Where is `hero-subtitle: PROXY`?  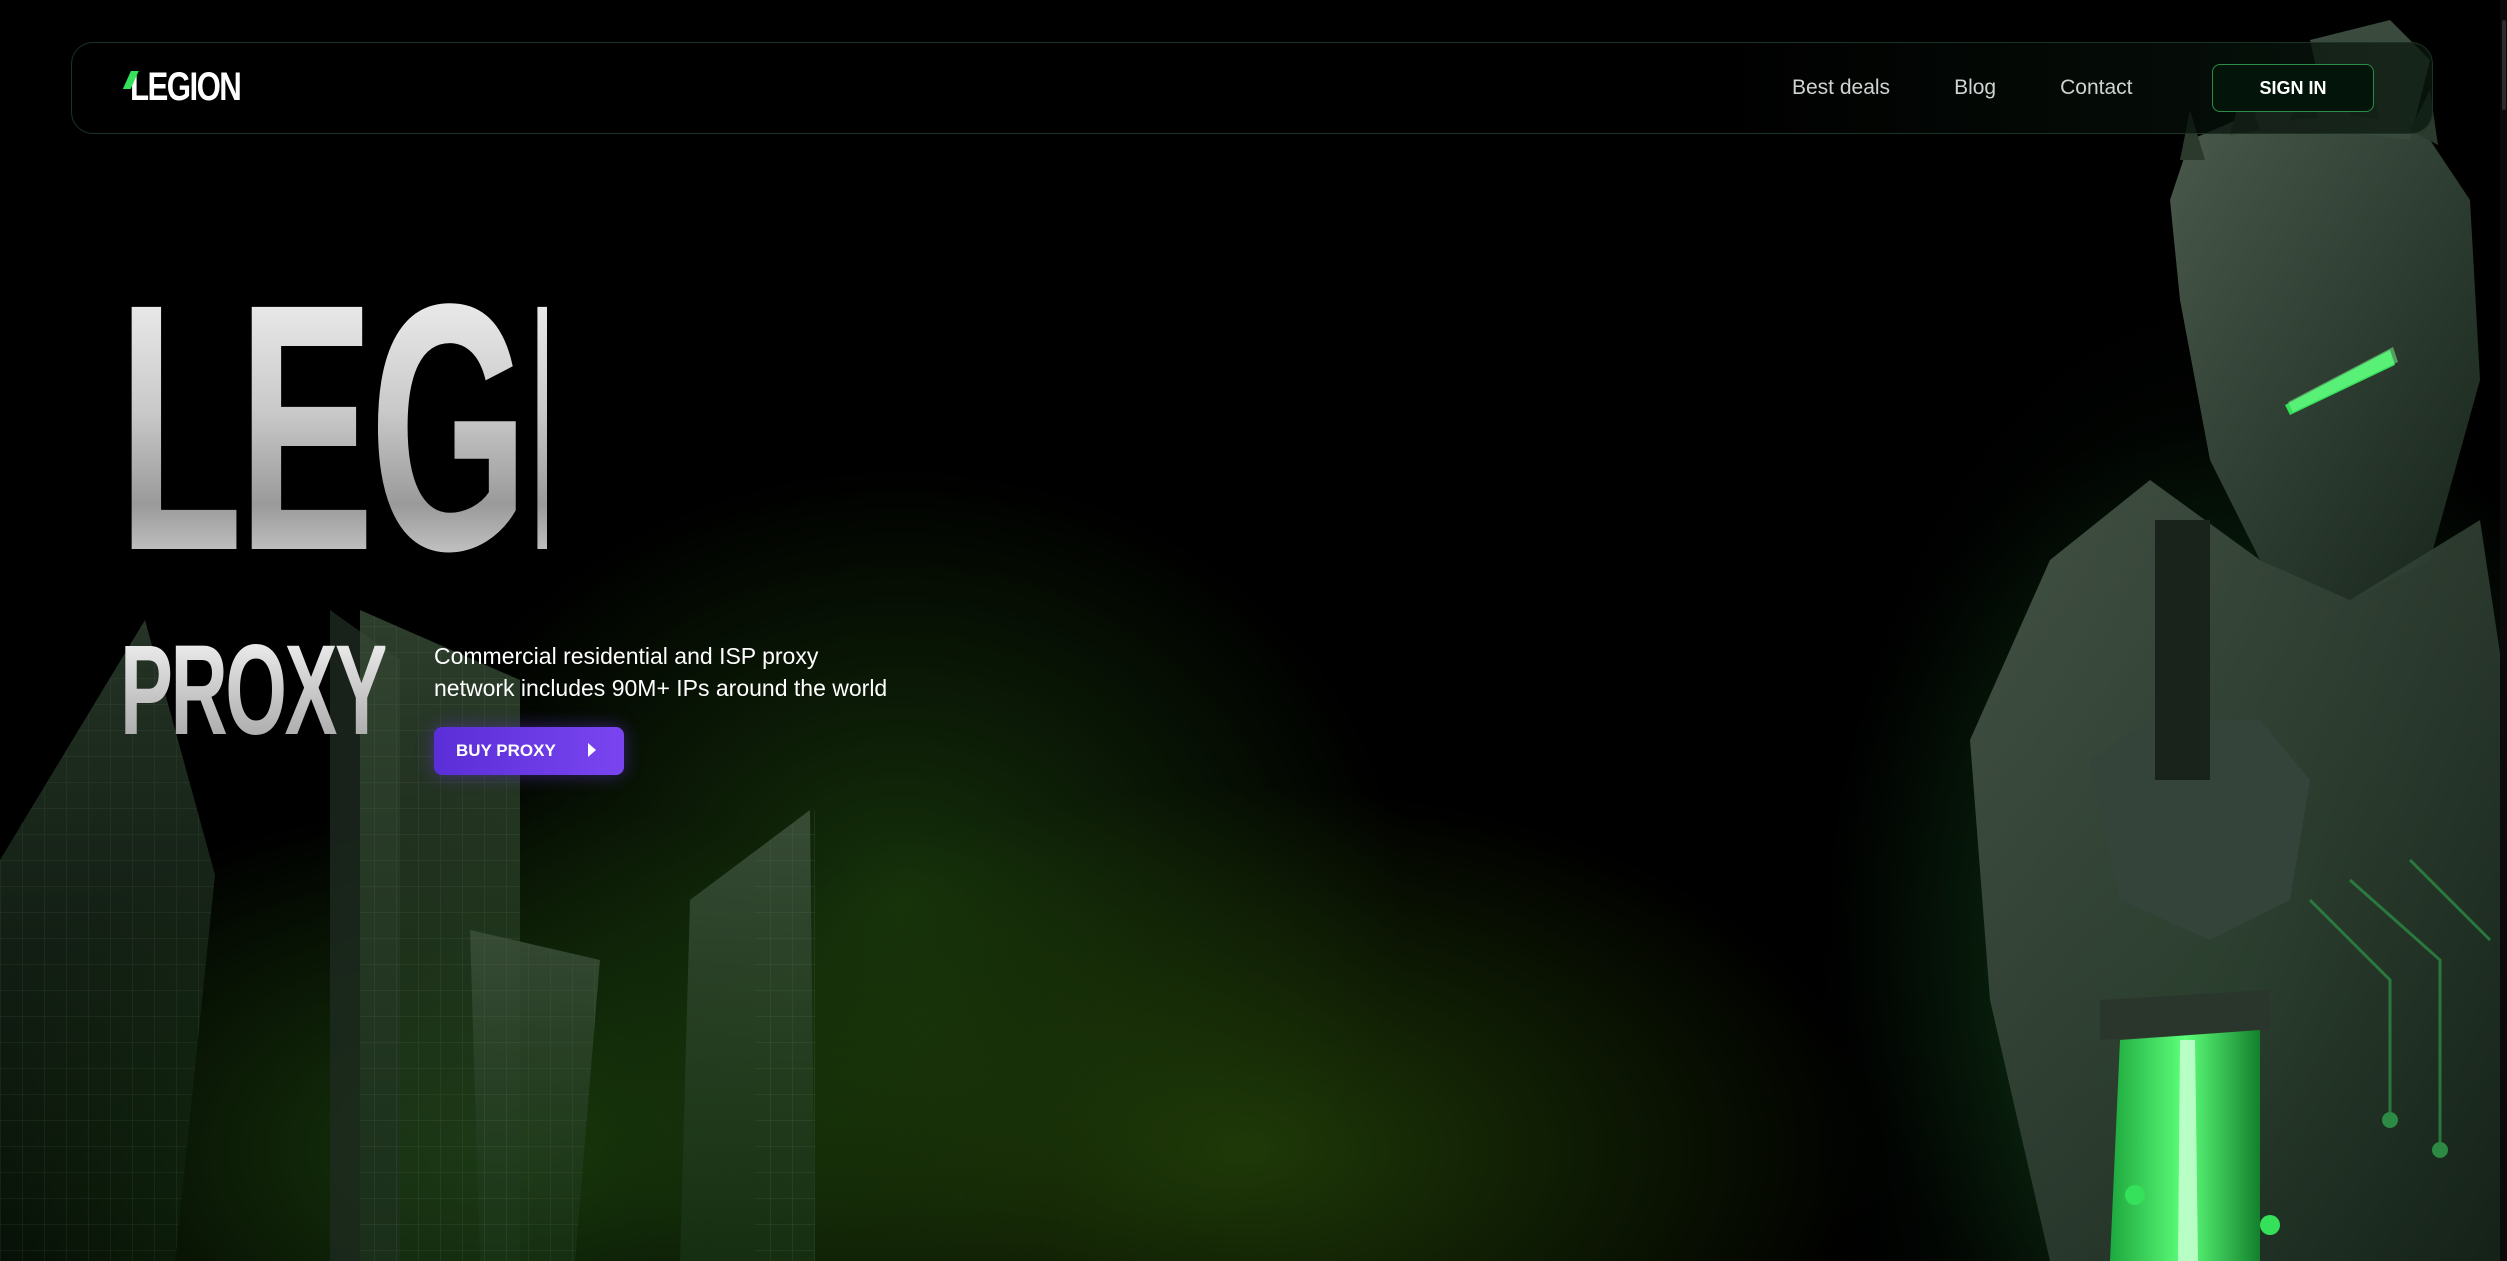
hero-subtitle: PROXY is located at coordinates (254, 690).